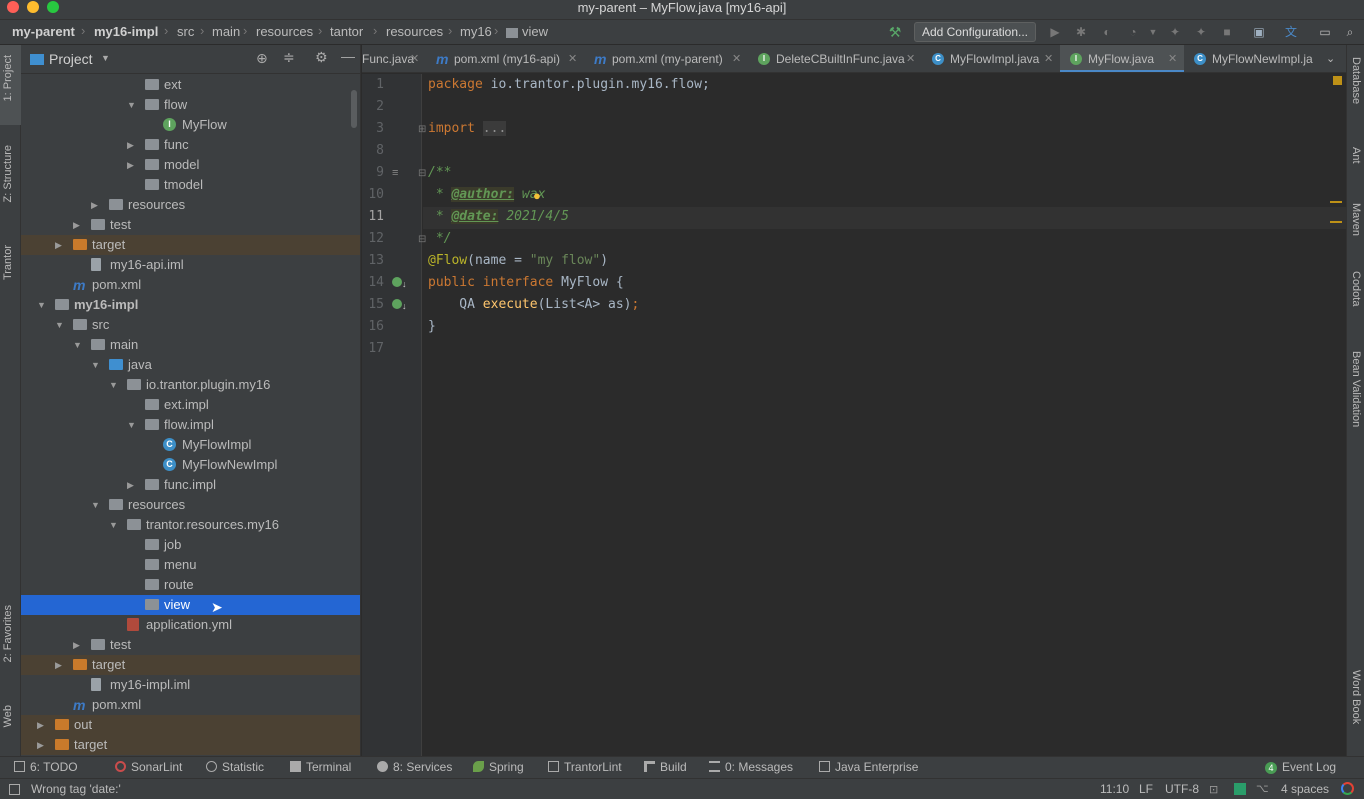  Describe the element at coordinates (422, 173) in the screenshot. I see `fold-marker-icon: ⊟` at that location.